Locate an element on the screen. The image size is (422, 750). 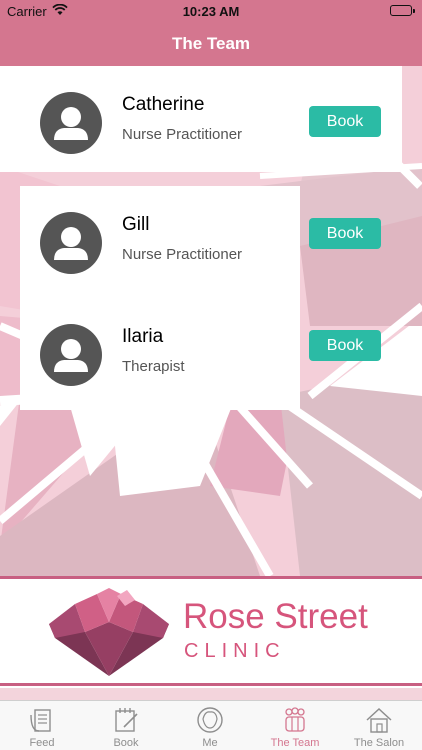
me-icon is located at coordinates (210, 720).